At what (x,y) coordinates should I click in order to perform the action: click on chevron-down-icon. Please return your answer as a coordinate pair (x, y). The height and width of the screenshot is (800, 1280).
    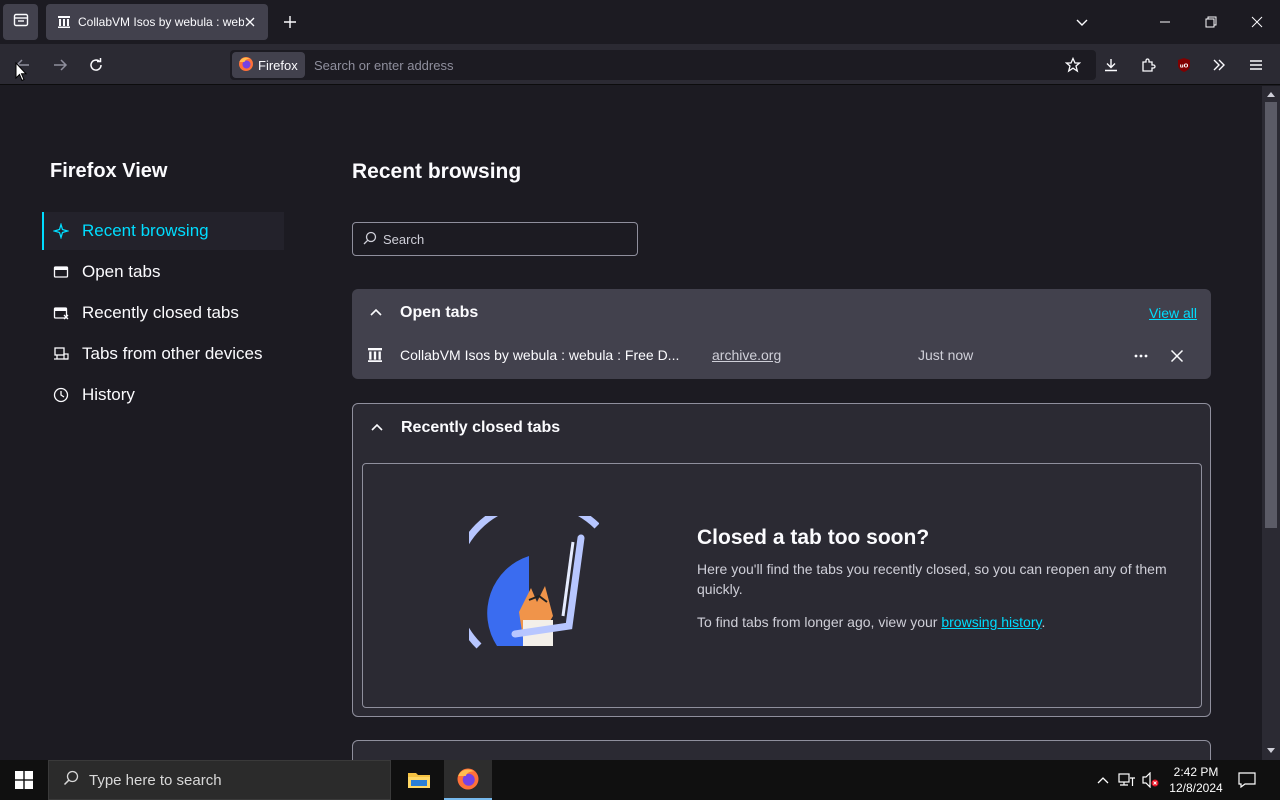
    Looking at the image, I should click on (1082, 22).